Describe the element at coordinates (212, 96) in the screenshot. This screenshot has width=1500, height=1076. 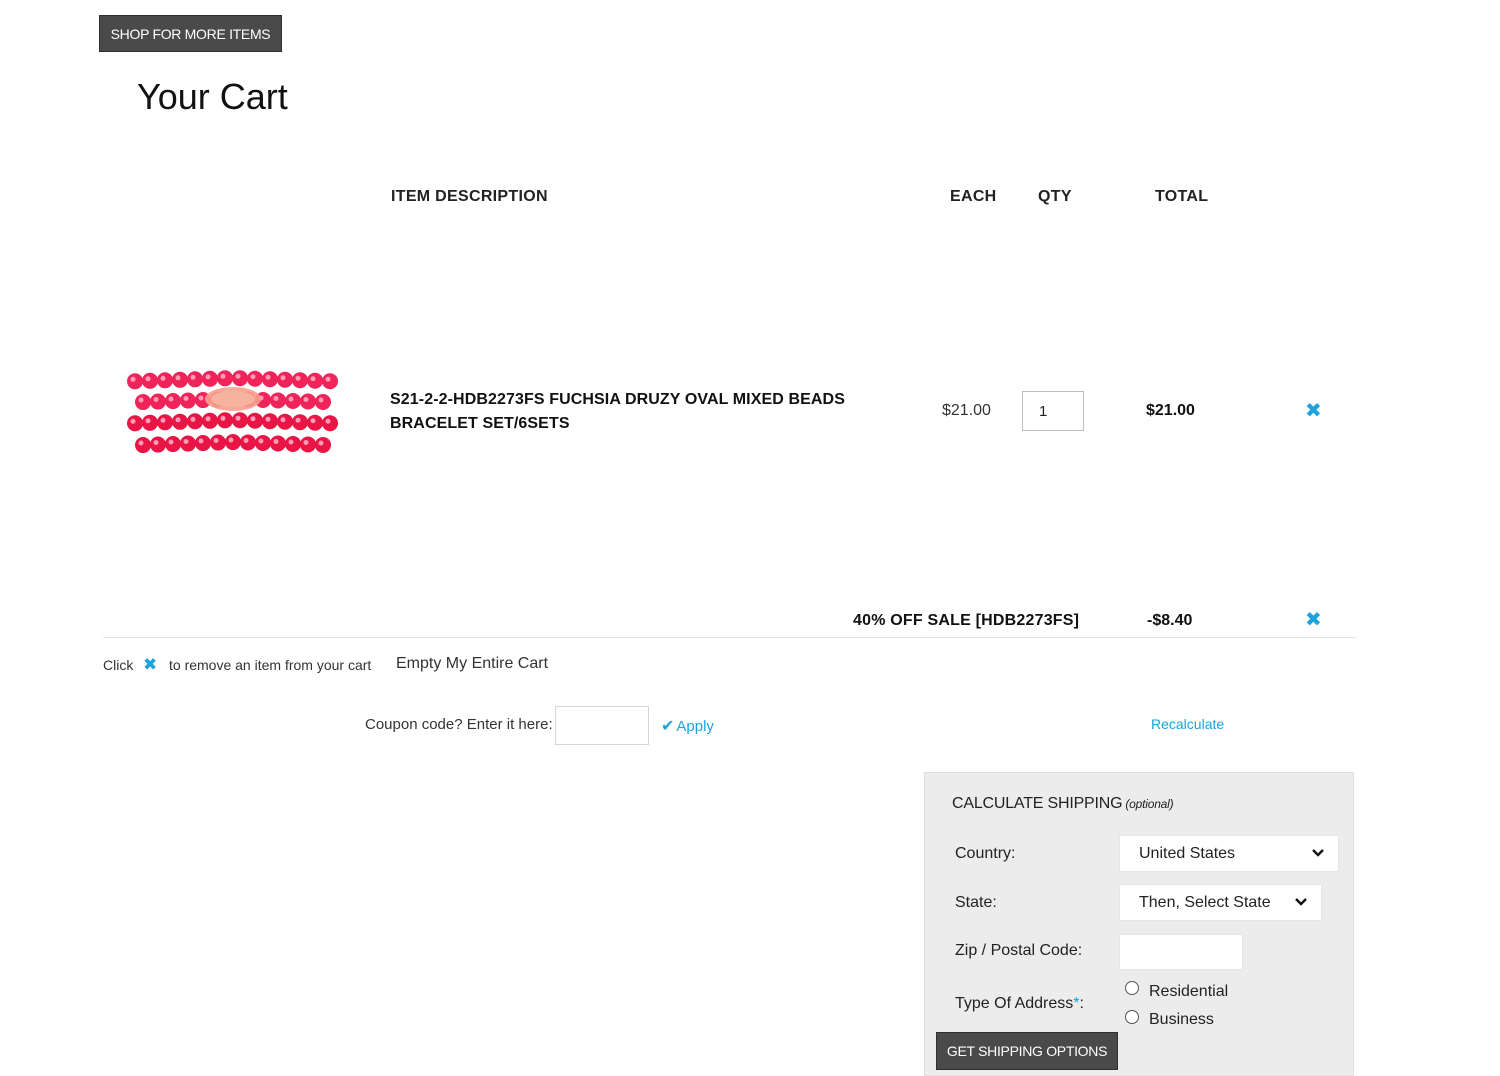
I see `page-title: Your Cart` at that location.